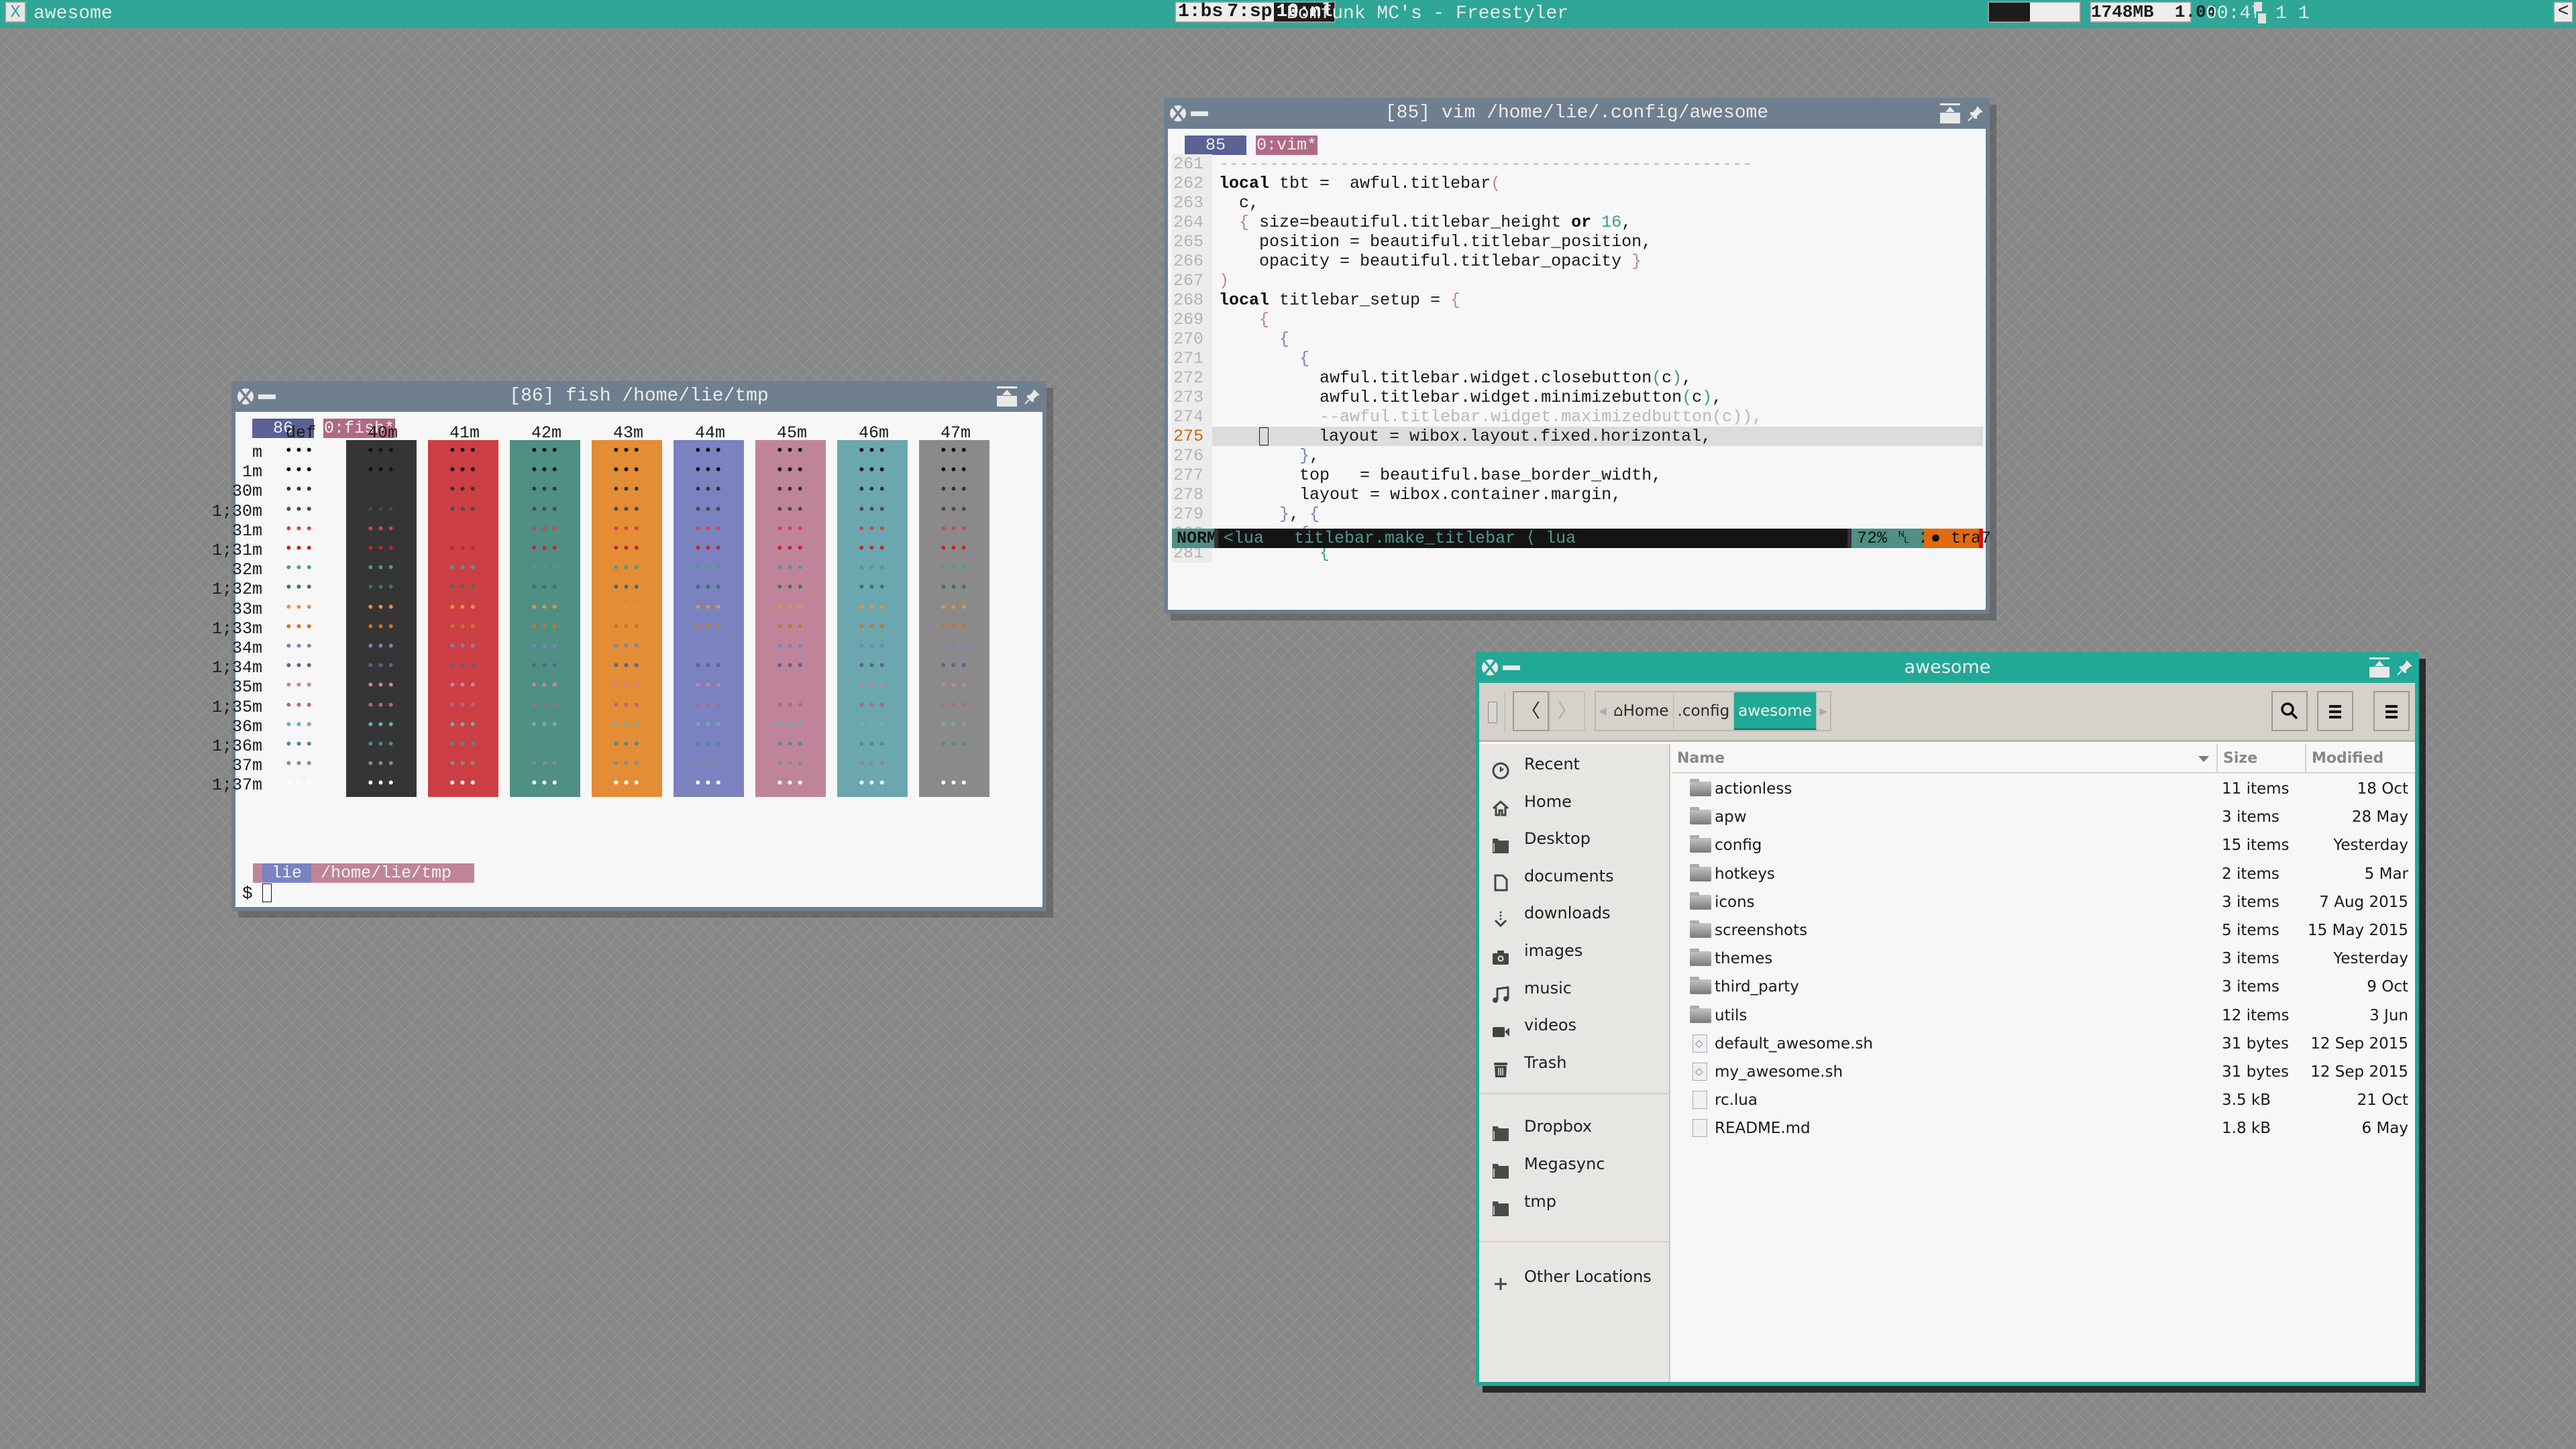  Describe the element at coordinates (1641, 711) in the screenshot. I see `breadcrumb-home: ⌂Home` at that location.